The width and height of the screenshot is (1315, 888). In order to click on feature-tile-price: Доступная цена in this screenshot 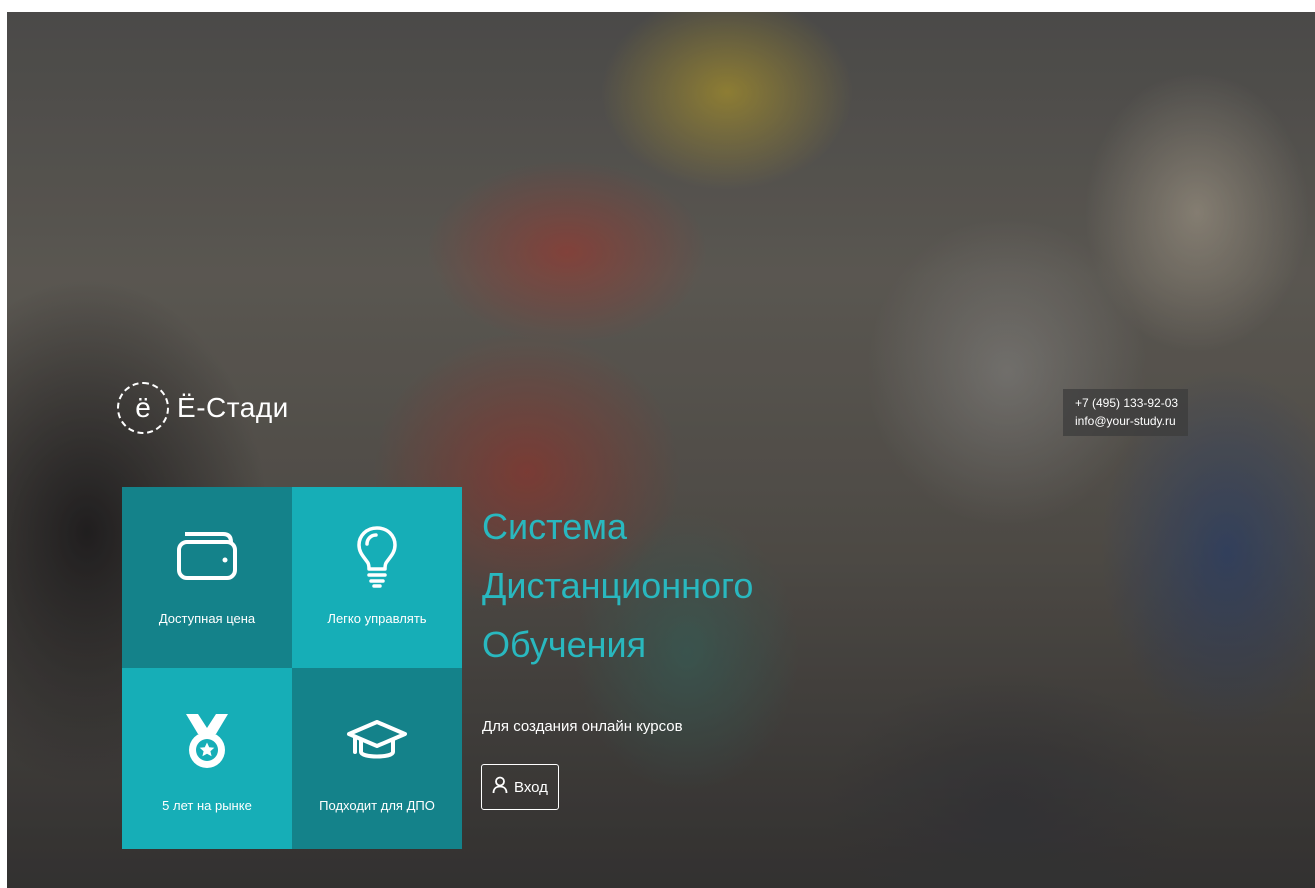, I will do `click(207, 577)`.